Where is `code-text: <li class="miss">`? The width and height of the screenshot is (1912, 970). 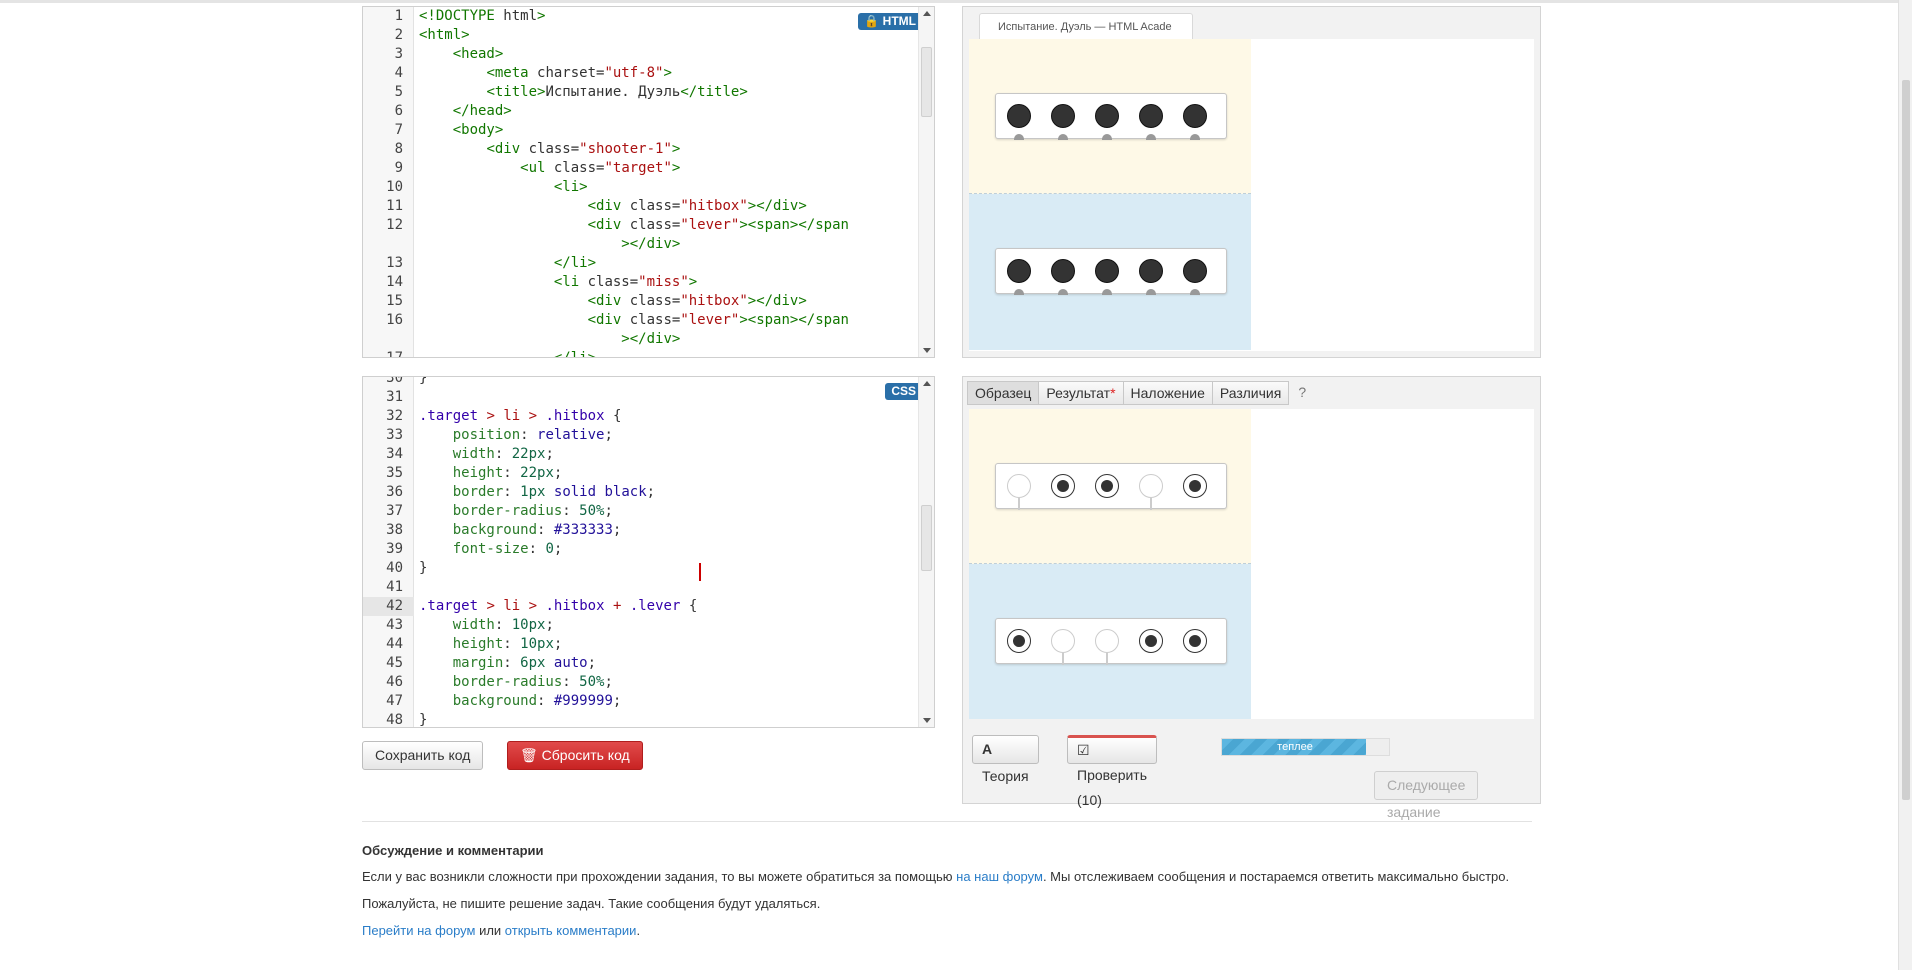
code-text: <li class="miss"> is located at coordinates (558, 282).